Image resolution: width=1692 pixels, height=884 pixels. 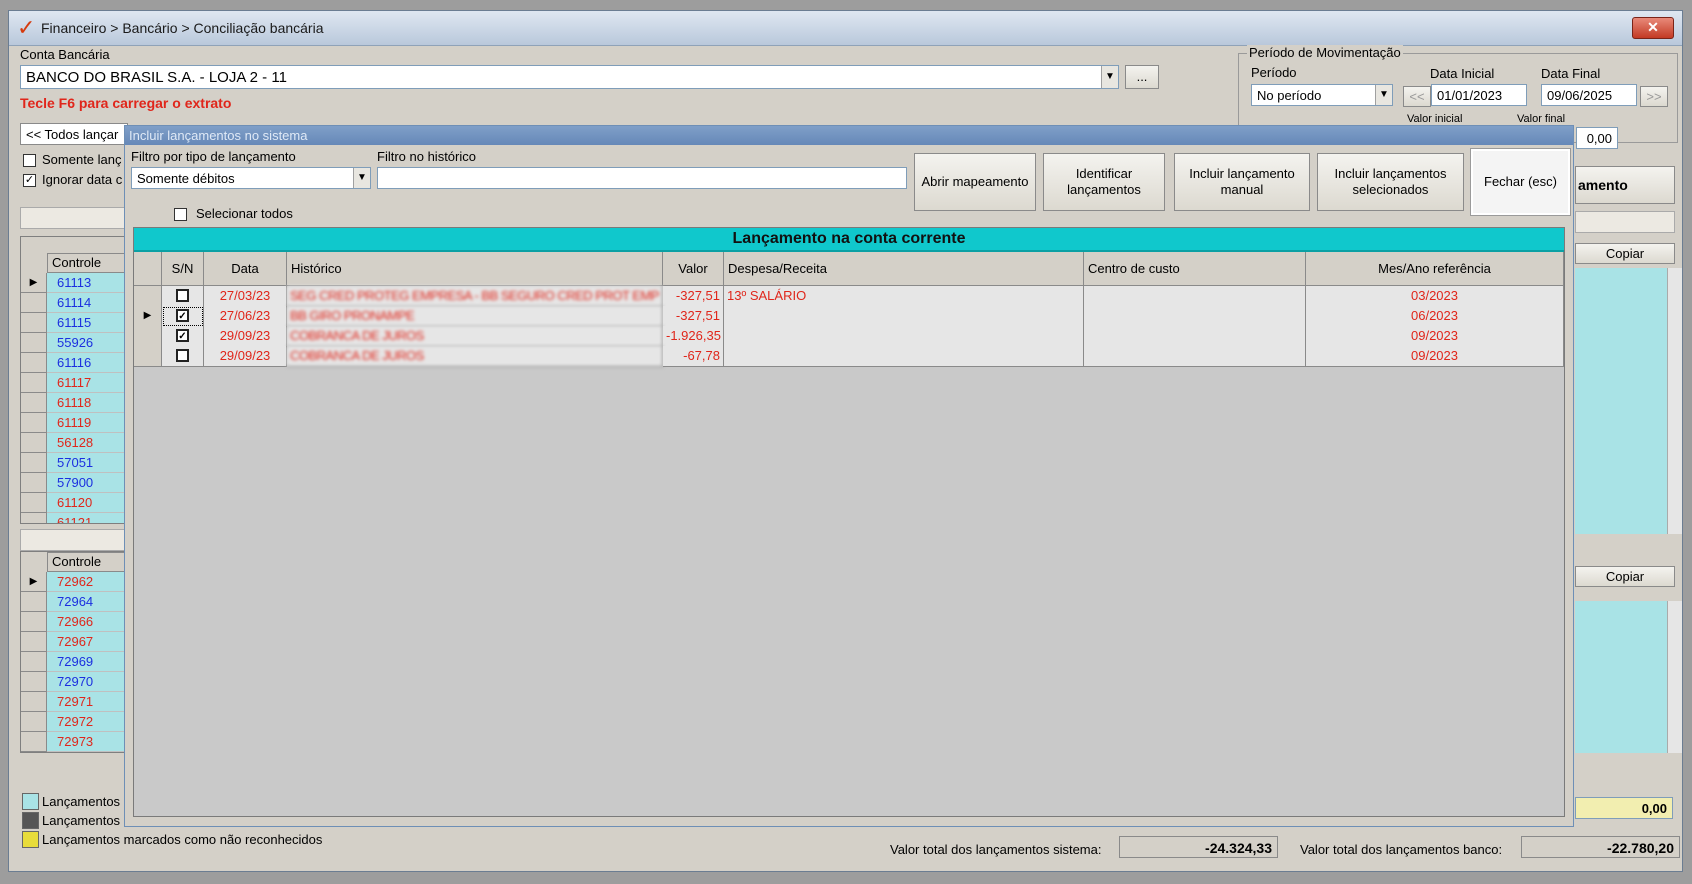 I want to click on fechar-button: Fechar (esc), so click(x=1520, y=182).